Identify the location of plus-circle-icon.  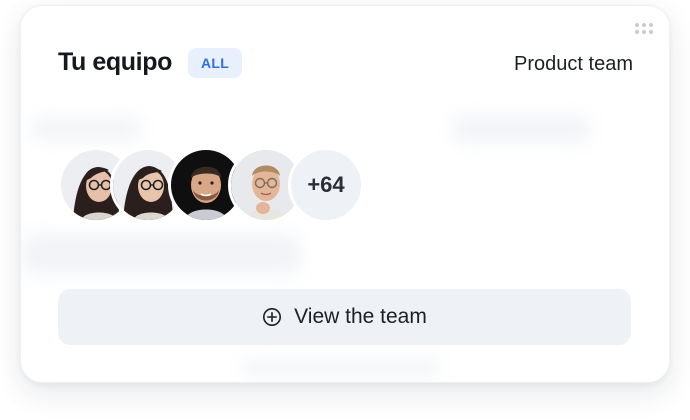
(272, 317).